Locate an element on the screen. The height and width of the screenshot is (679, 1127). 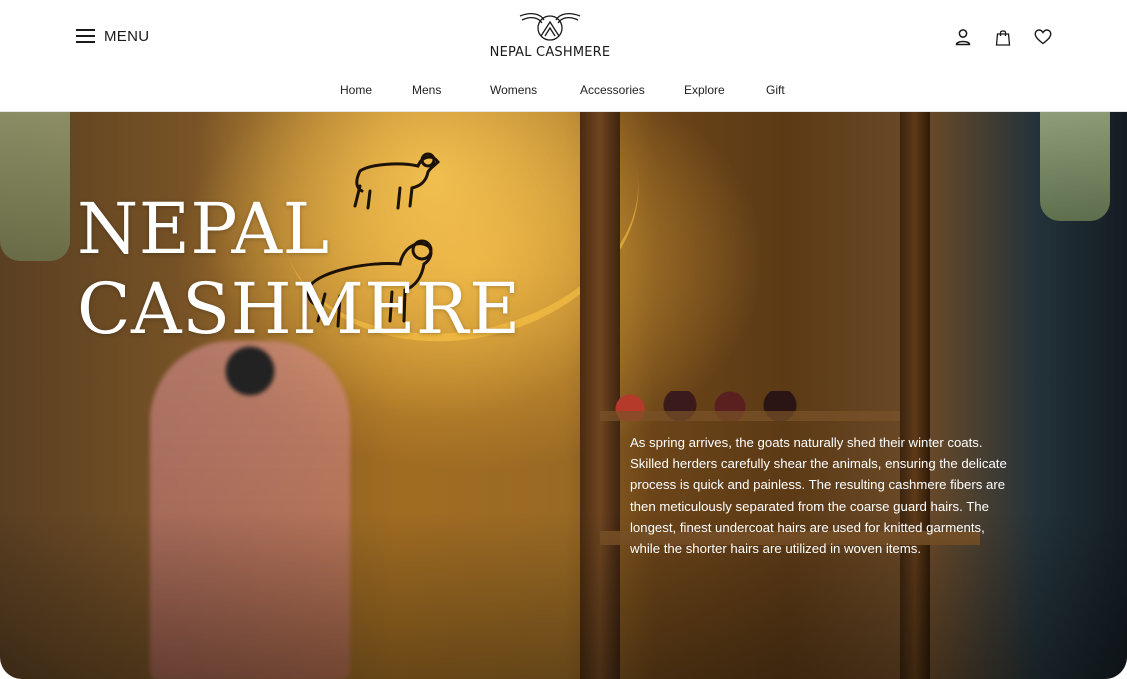
nav-explore: Explore is located at coordinates (704, 90).